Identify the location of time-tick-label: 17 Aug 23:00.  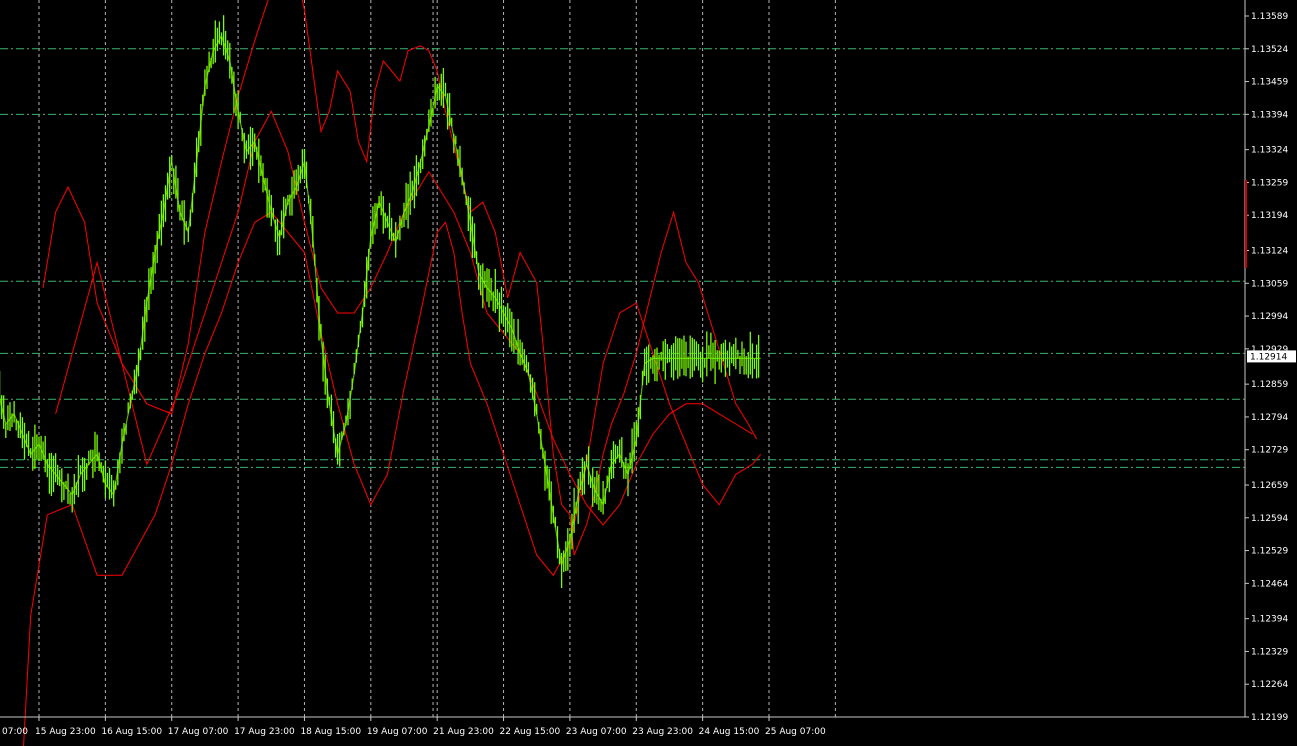
(264, 732).